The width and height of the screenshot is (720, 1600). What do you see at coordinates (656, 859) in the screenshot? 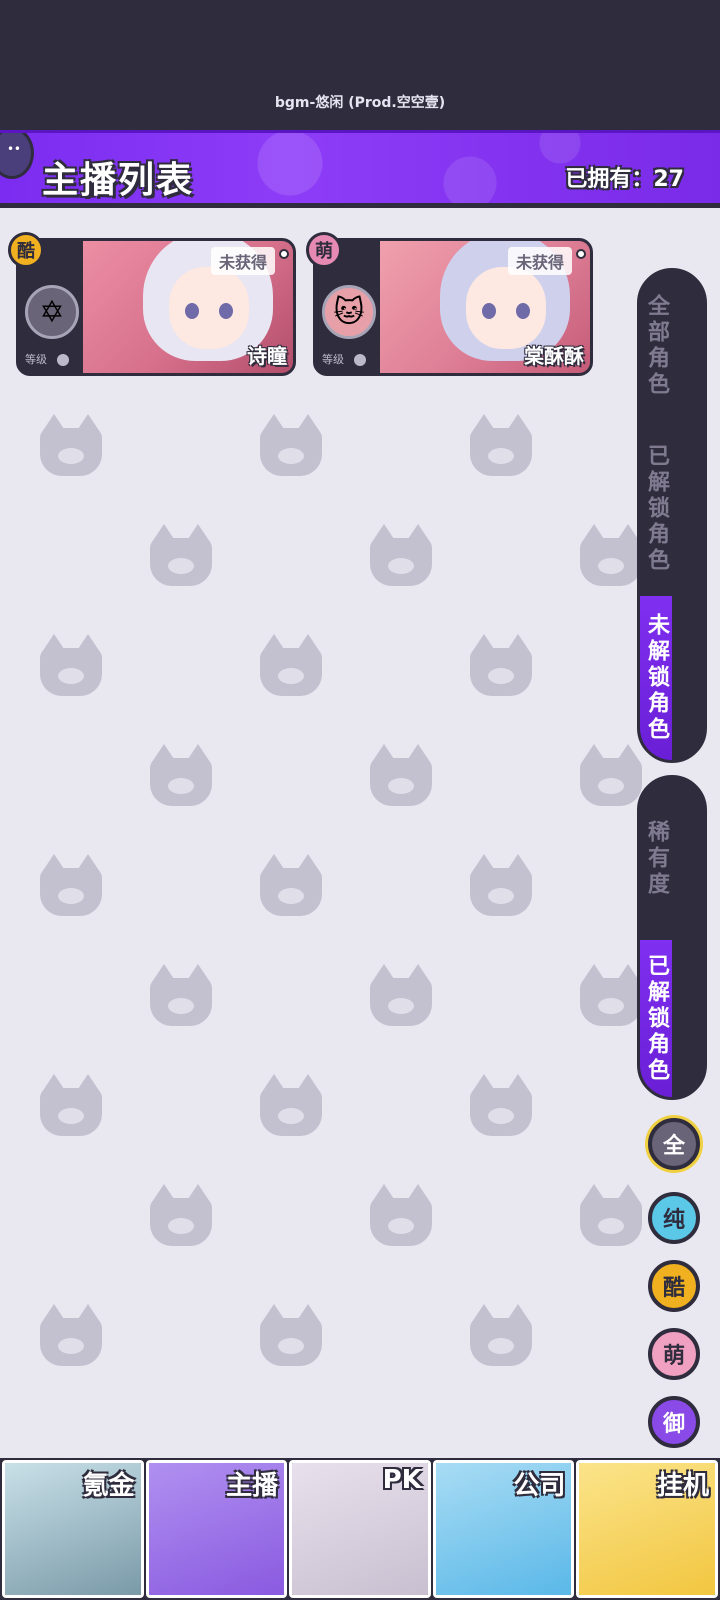
I see `sort-rarity: 稀有度` at bounding box center [656, 859].